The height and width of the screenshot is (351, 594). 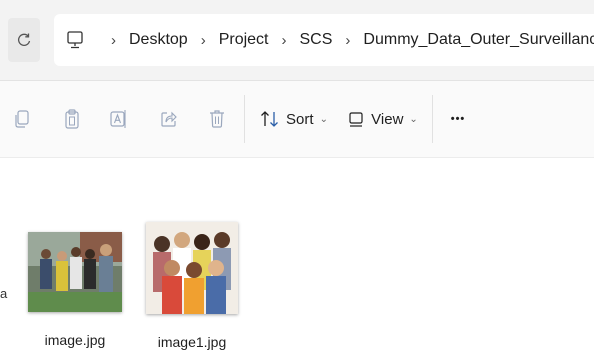 I want to click on breadcrumb-scs: SCS, so click(x=316, y=40).